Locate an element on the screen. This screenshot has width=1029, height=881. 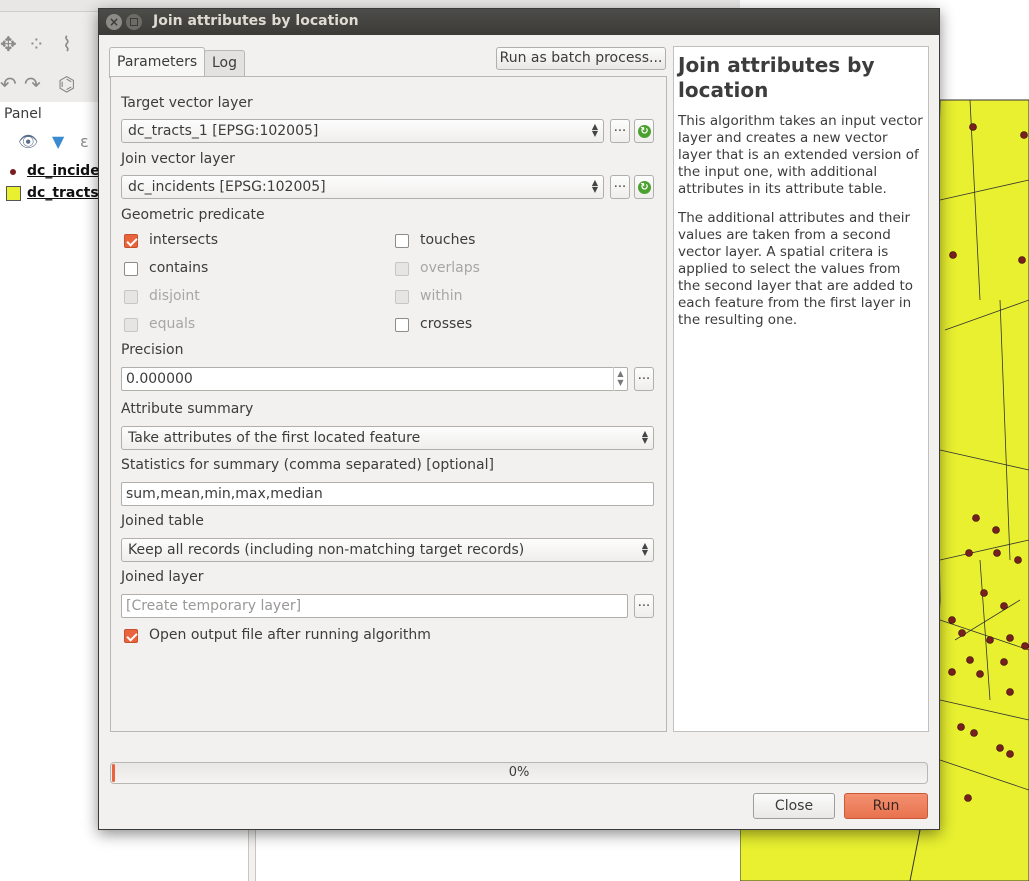
join-layer-iterate-button: ↻ is located at coordinates (644, 187).